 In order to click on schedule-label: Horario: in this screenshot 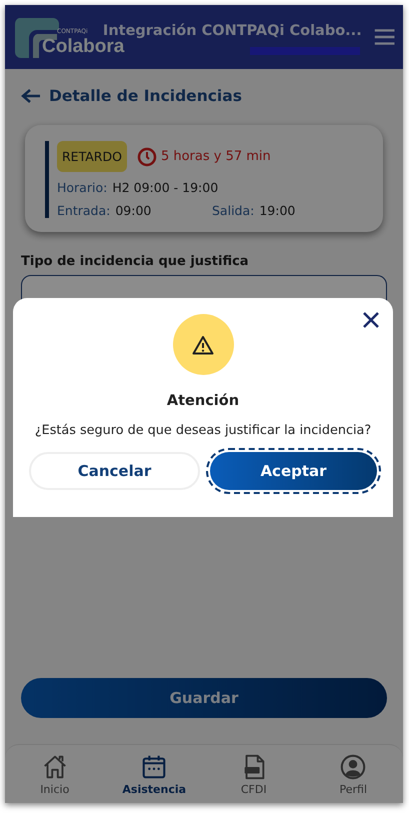, I will do `click(82, 187)`.